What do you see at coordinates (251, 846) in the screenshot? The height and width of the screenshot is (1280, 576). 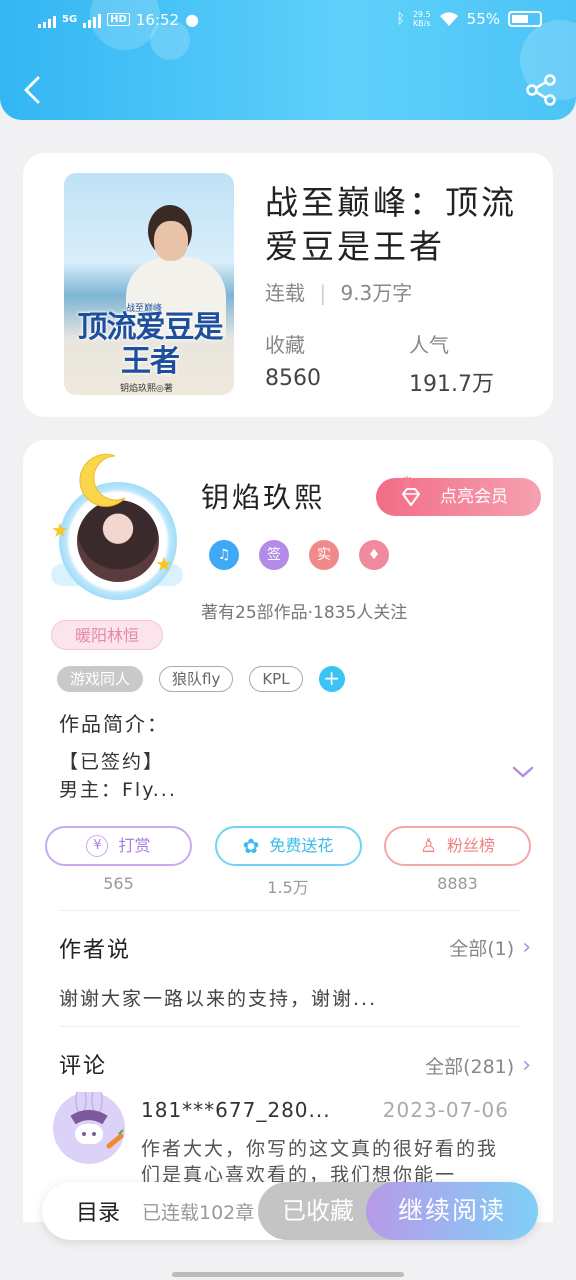 I see `flower-icon: ✿` at bounding box center [251, 846].